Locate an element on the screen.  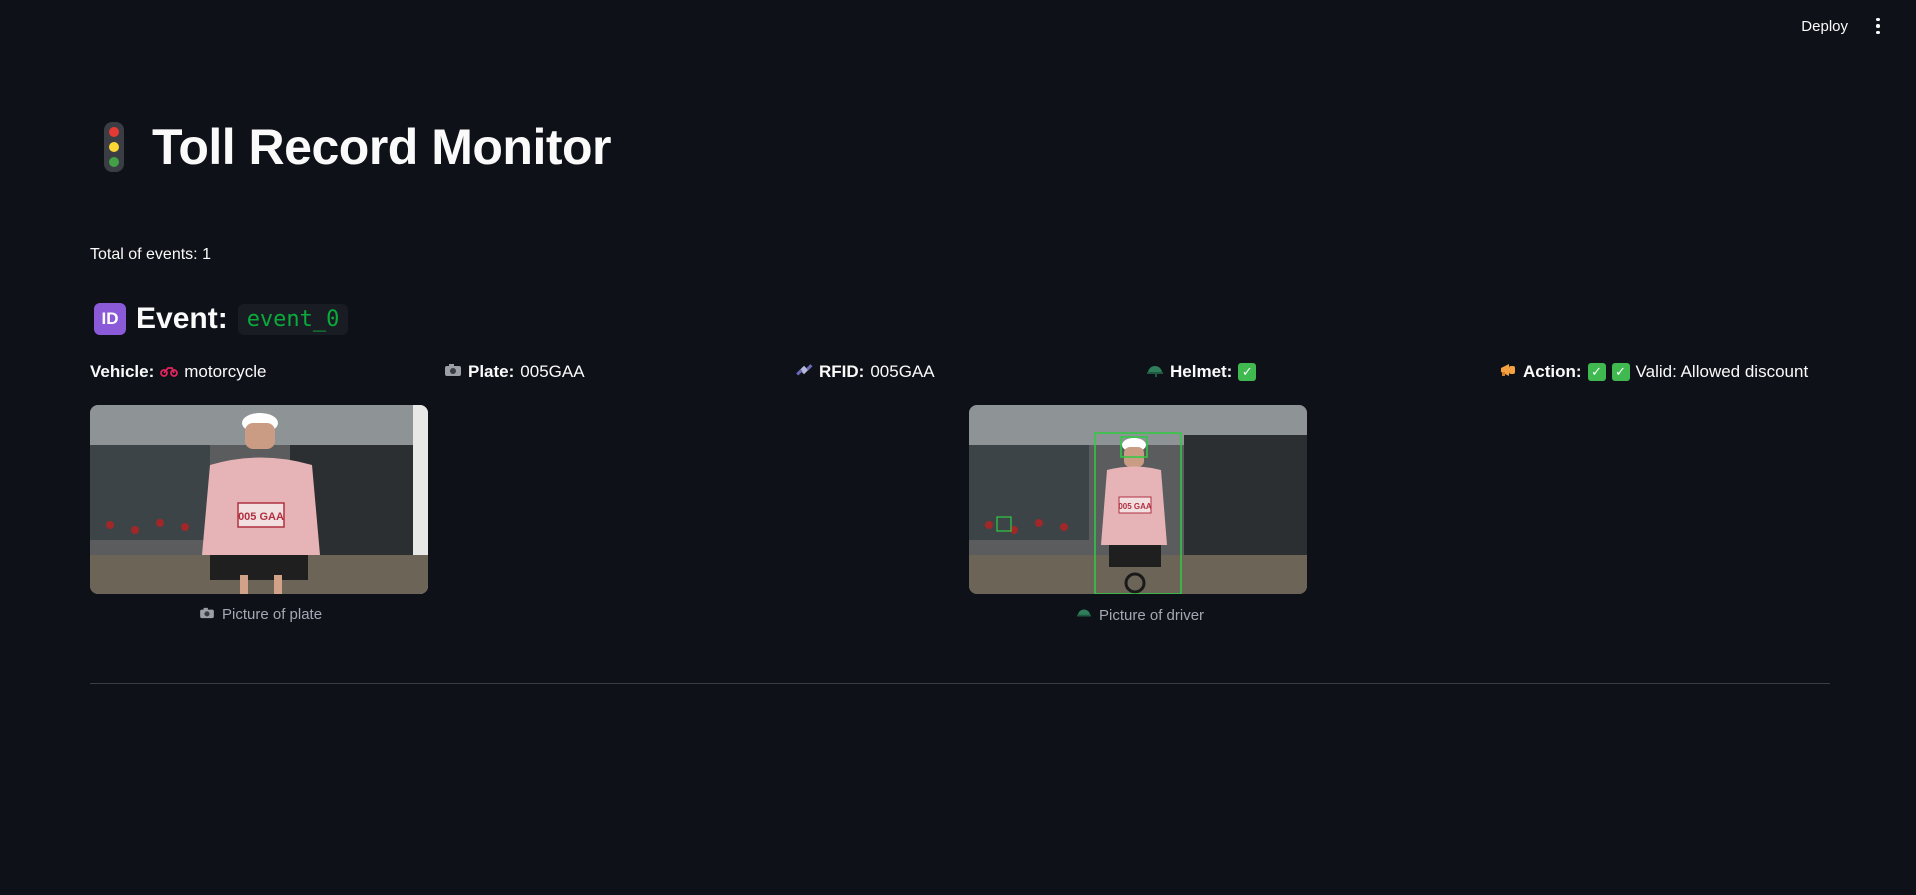
plate-caption-text: Picture of plate is located at coordinates (272, 614).